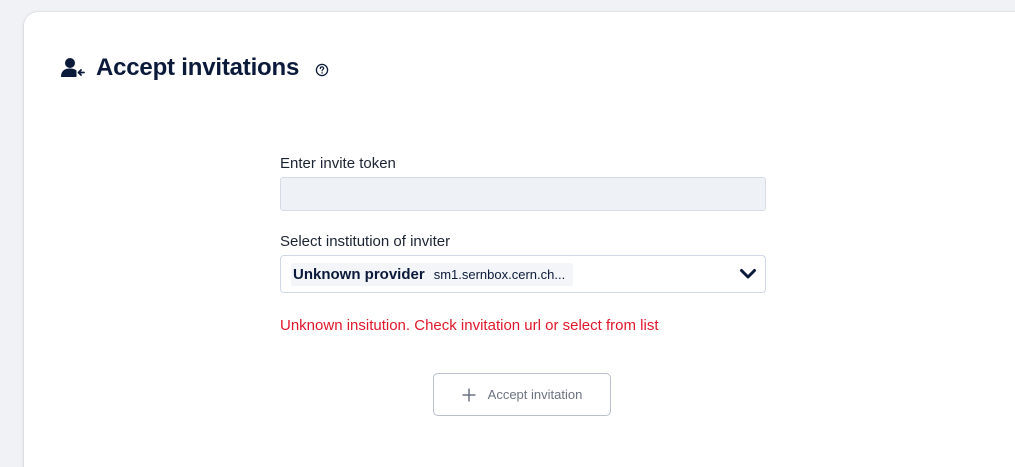 The width and height of the screenshot is (1015, 467). Describe the element at coordinates (322, 70) in the screenshot. I see `question-circle-icon` at that location.